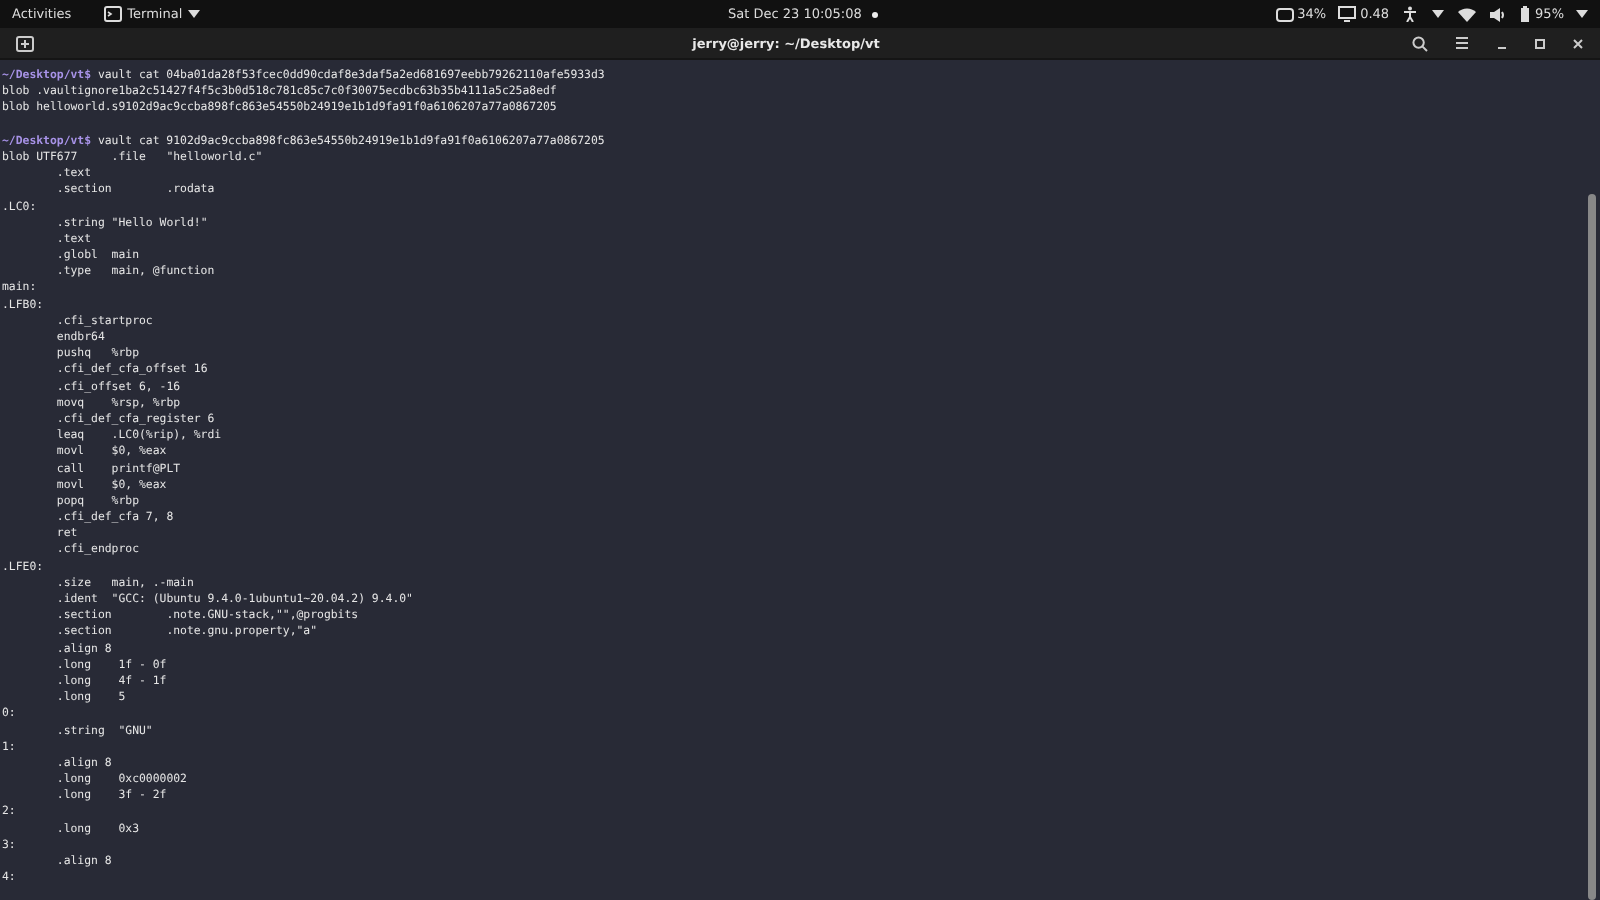 The image size is (1600, 900). Describe the element at coordinates (1592, 547) in the screenshot. I see `scrollbar-thumb` at that location.